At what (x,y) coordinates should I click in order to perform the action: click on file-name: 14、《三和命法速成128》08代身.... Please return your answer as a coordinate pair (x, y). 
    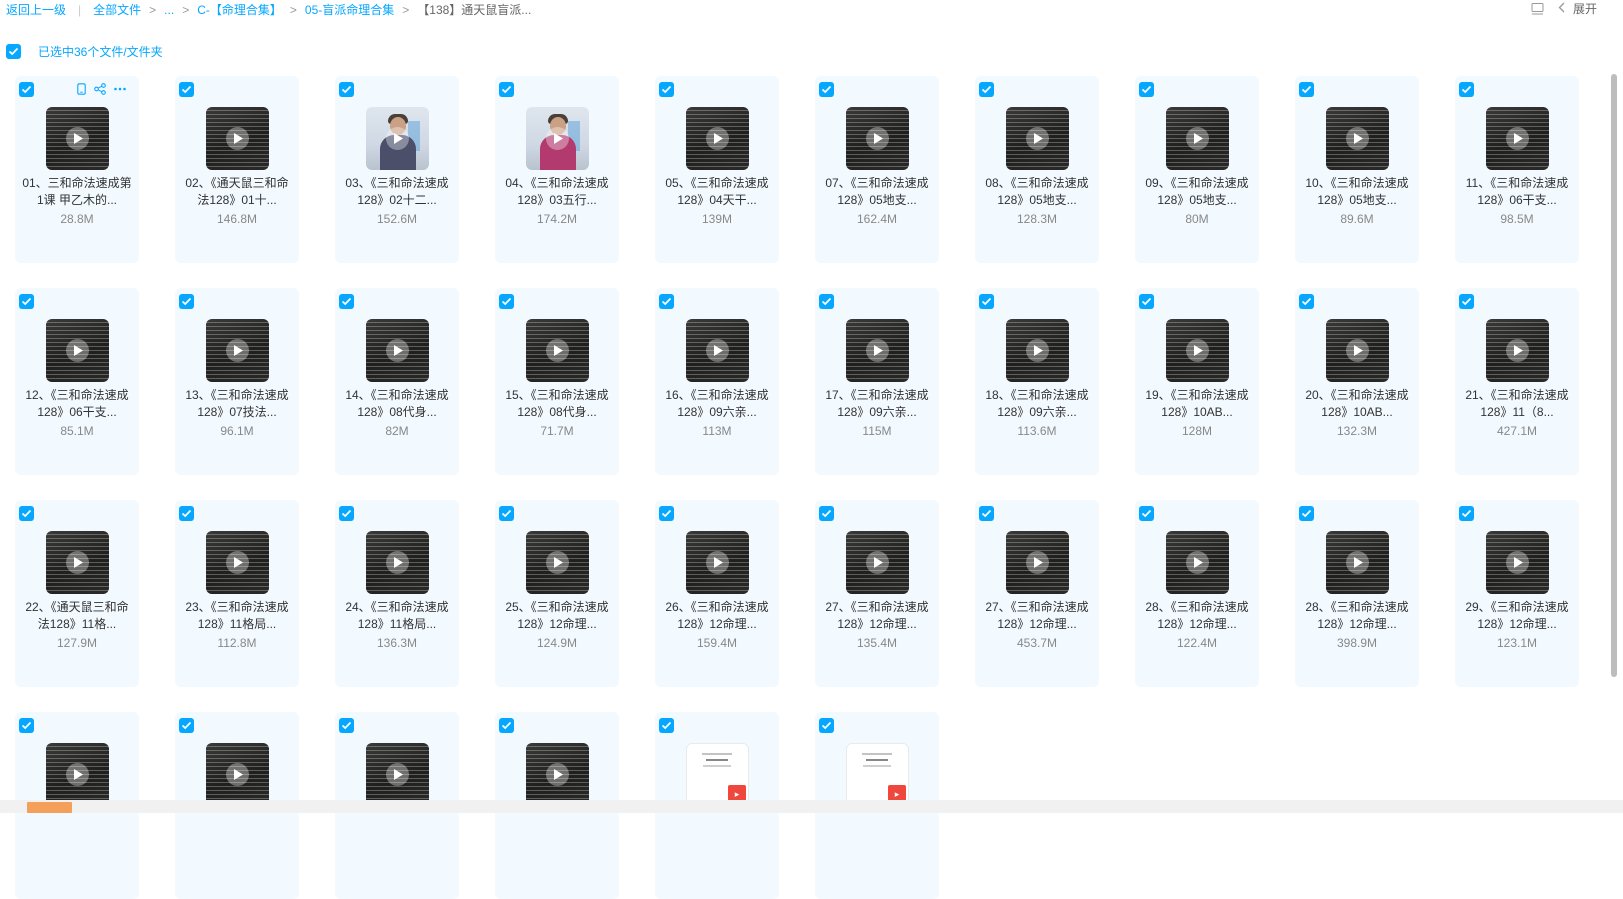
    Looking at the image, I should click on (397, 404).